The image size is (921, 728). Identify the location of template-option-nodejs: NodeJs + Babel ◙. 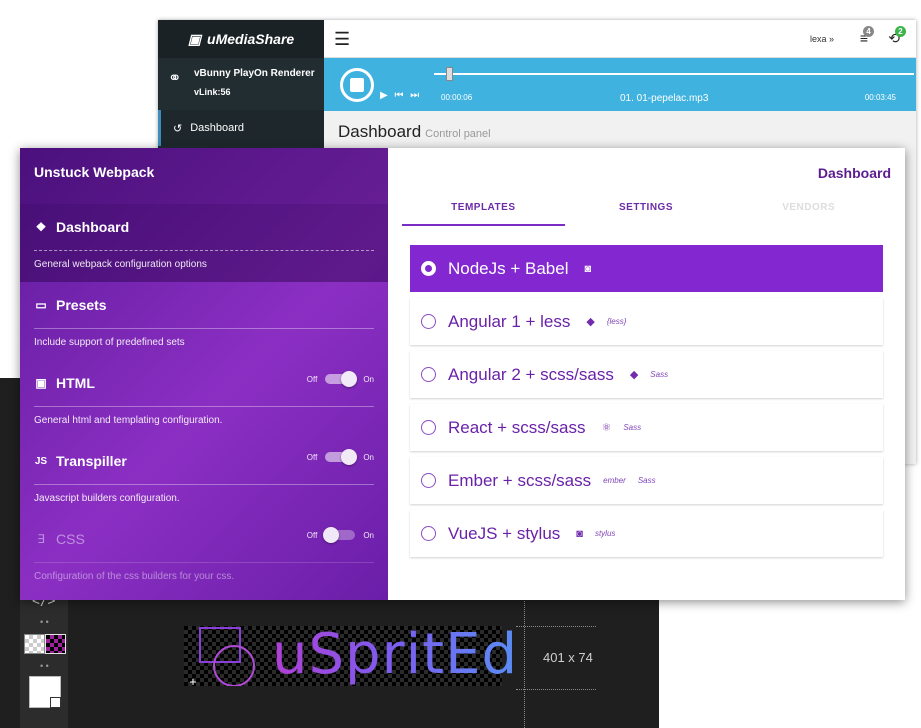
(646, 268).